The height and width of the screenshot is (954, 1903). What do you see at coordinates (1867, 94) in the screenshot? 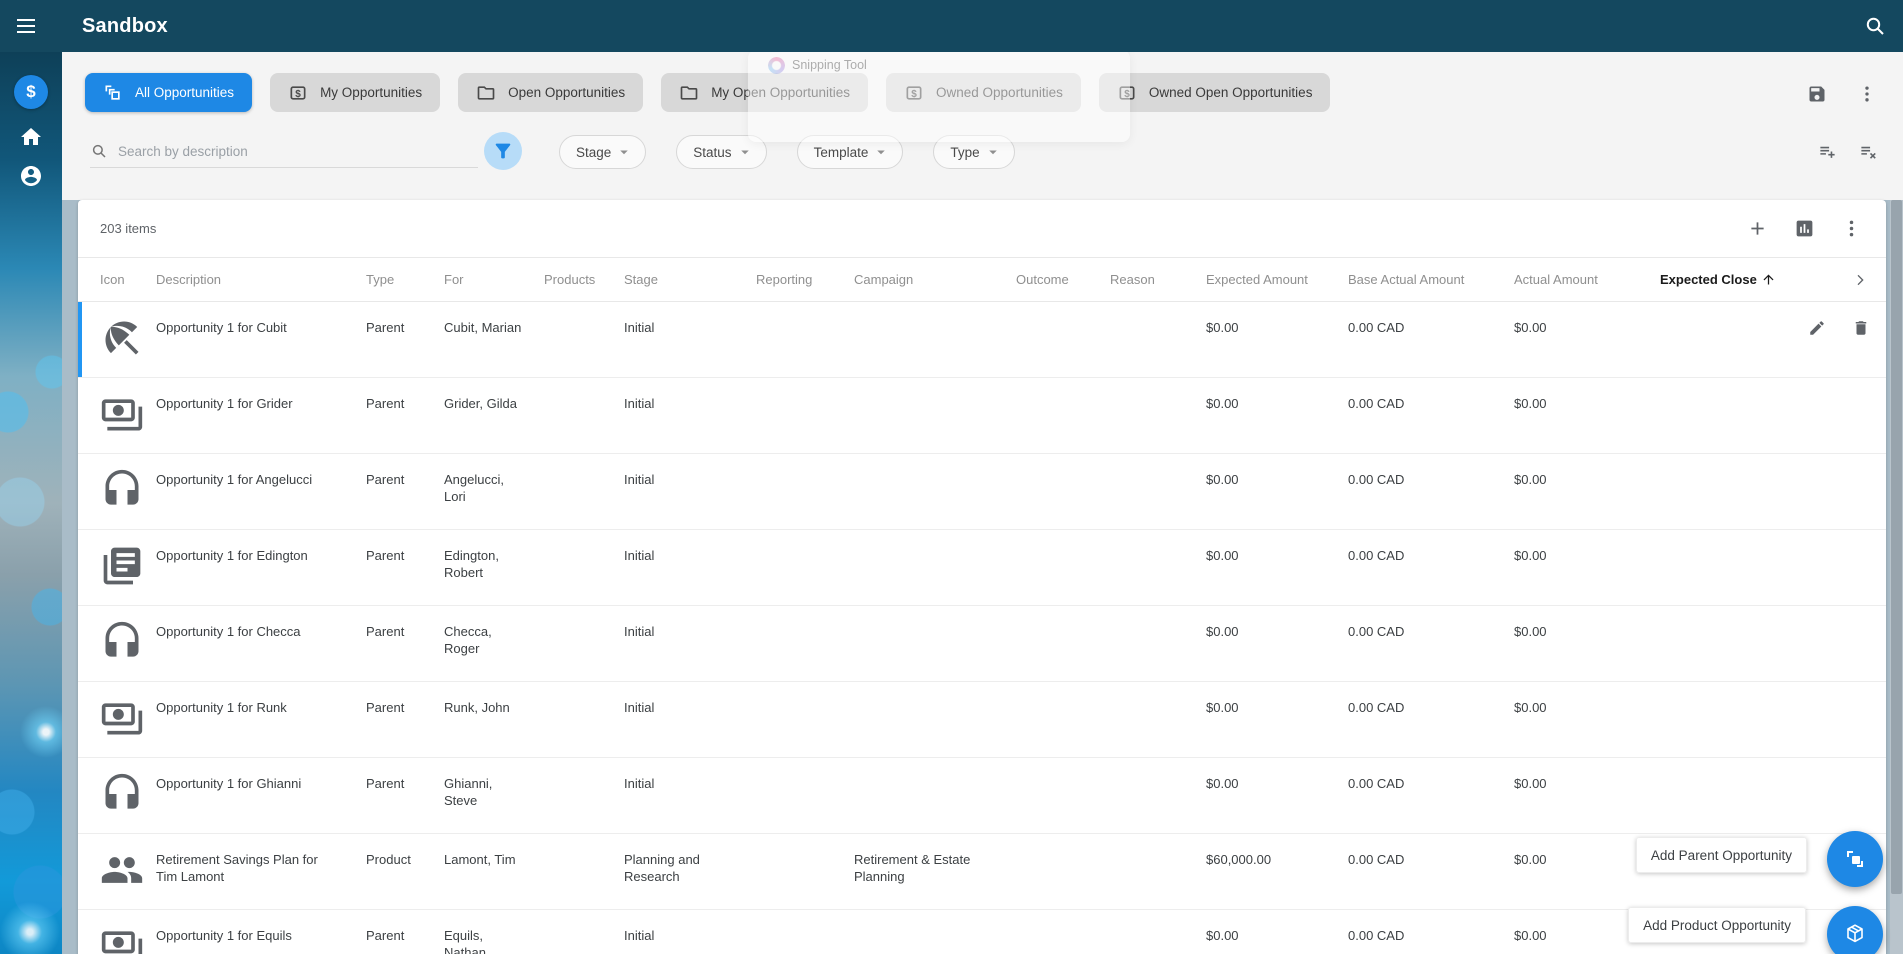
I see `more-options-icon` at bounding box center [1867, 94].